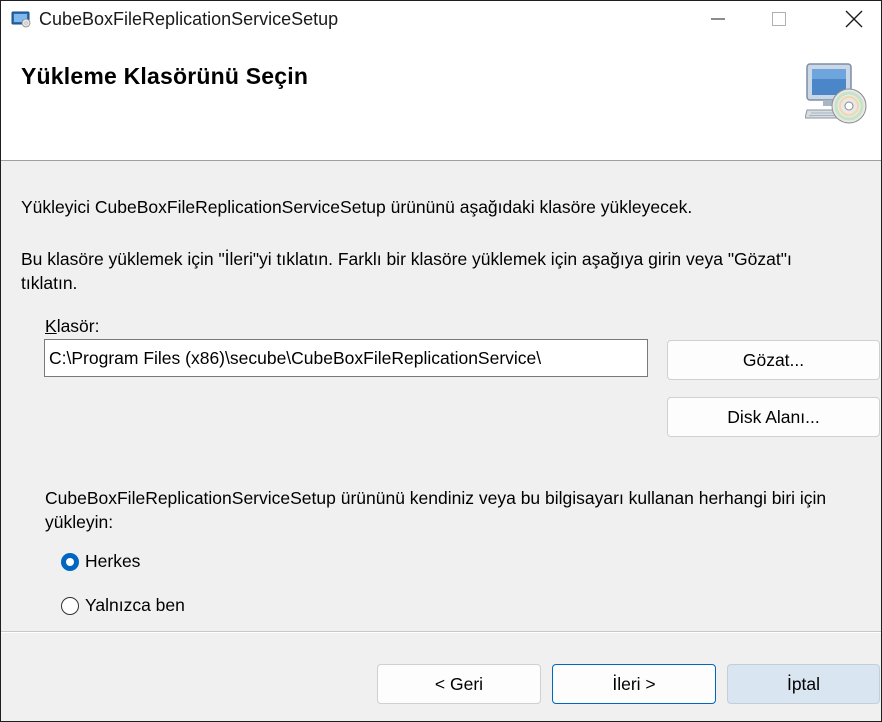  I want to click on window-title: CubeBoxFileReplicationServiceSetup, so click(189, 19).